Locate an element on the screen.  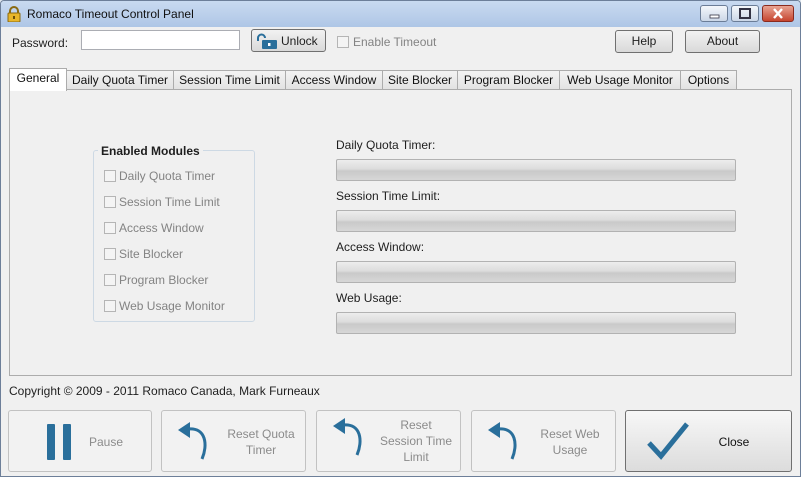
tab-program-blocker: Program Blocker is located at coordinates (508, 80).